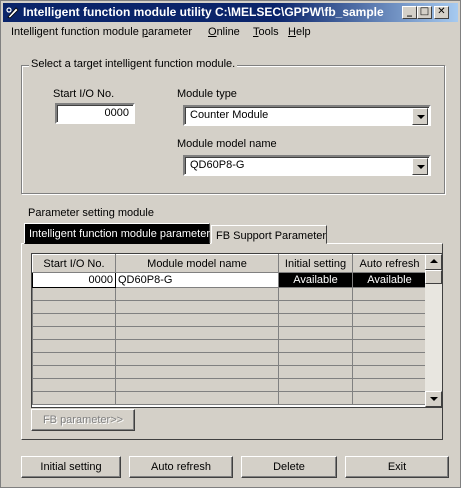 The width and height of the screenshot is (461, 488). I want to click on module-type-label: Module type, so click(207, 94).